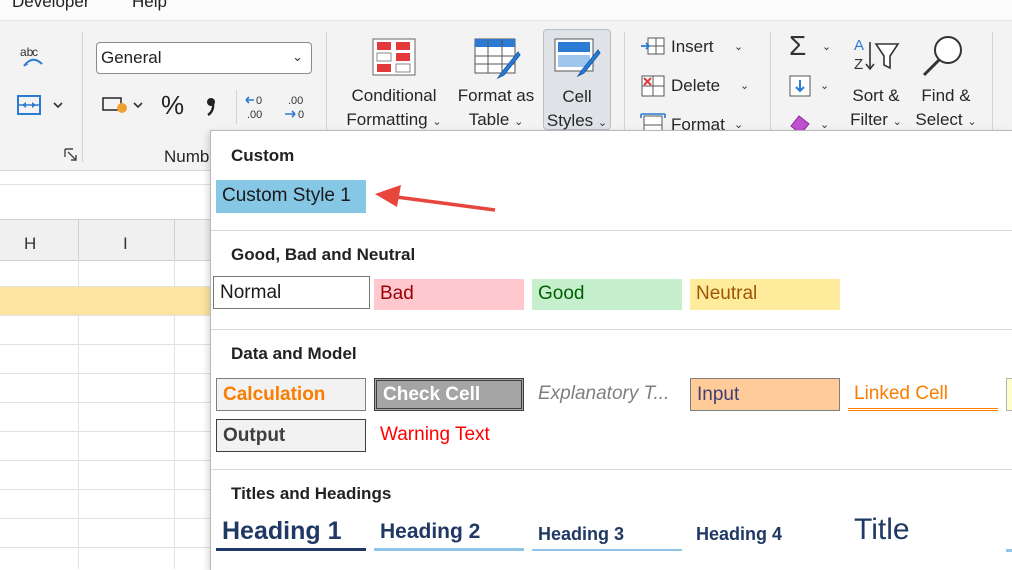  What do you see at coordinates (946, 109) in the screenshot?
I see `find-select-button: Find & Select ⌄` at bounding box center [946, 109].